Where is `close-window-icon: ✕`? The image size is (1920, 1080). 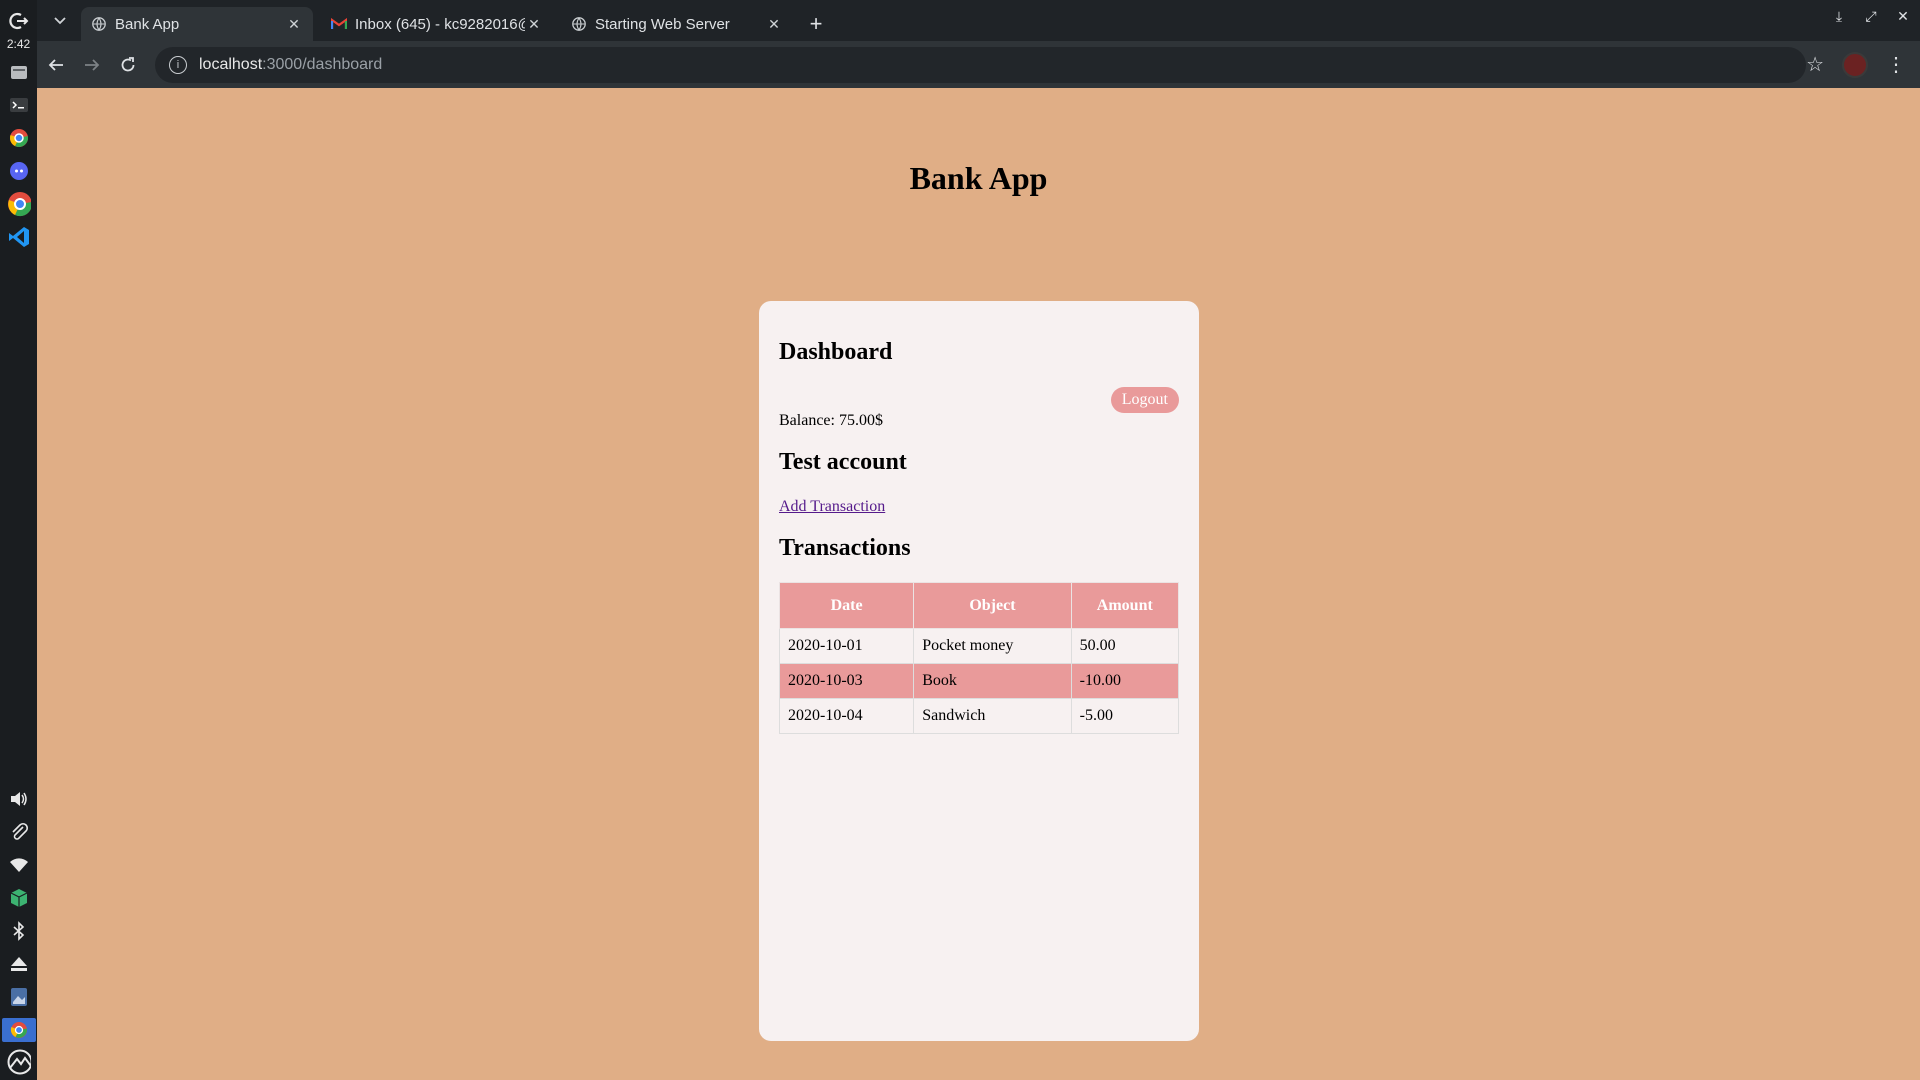 close-window-icon: ✕ is located at coordinates (1903, 16).